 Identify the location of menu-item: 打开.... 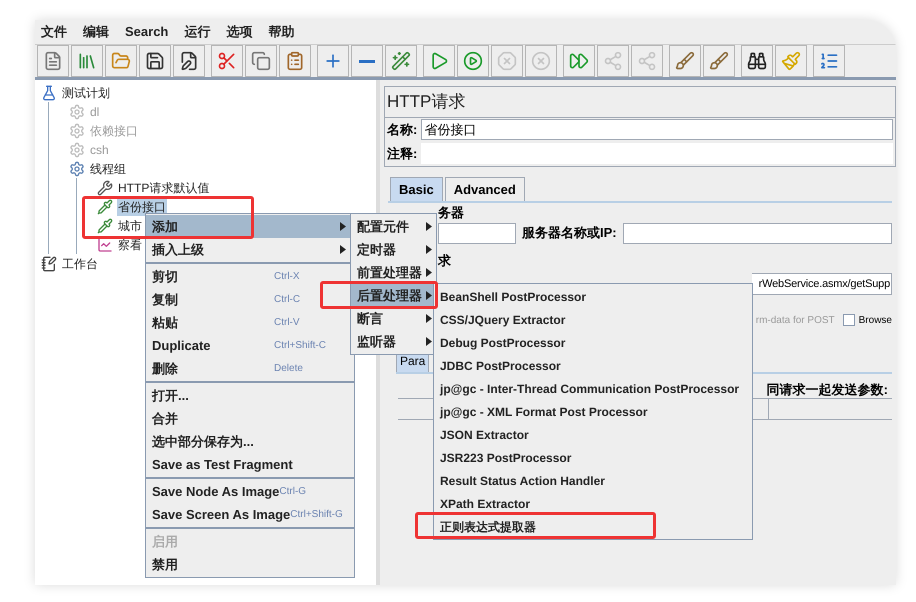
(250, 395).